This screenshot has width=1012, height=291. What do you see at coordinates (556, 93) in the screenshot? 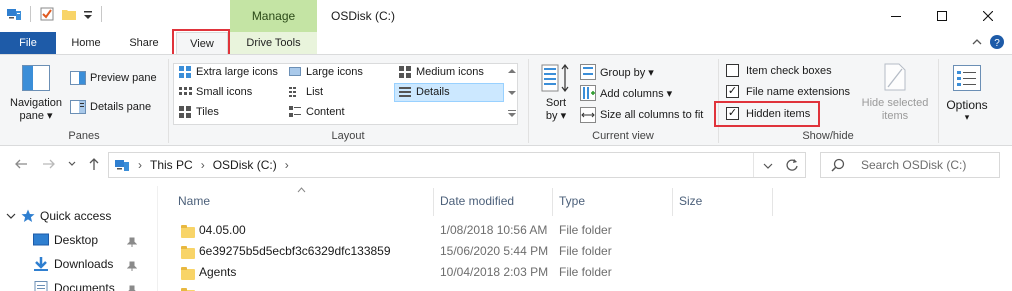
I see `sort-by-button: Sort by ▾` at bounding box center [556, 93].